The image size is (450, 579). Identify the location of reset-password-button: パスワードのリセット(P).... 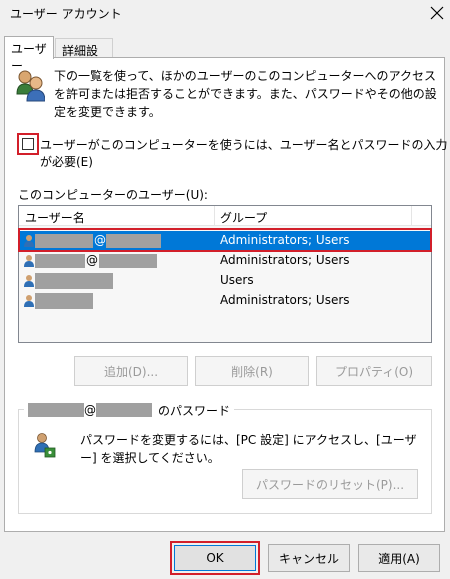
(330, 484).